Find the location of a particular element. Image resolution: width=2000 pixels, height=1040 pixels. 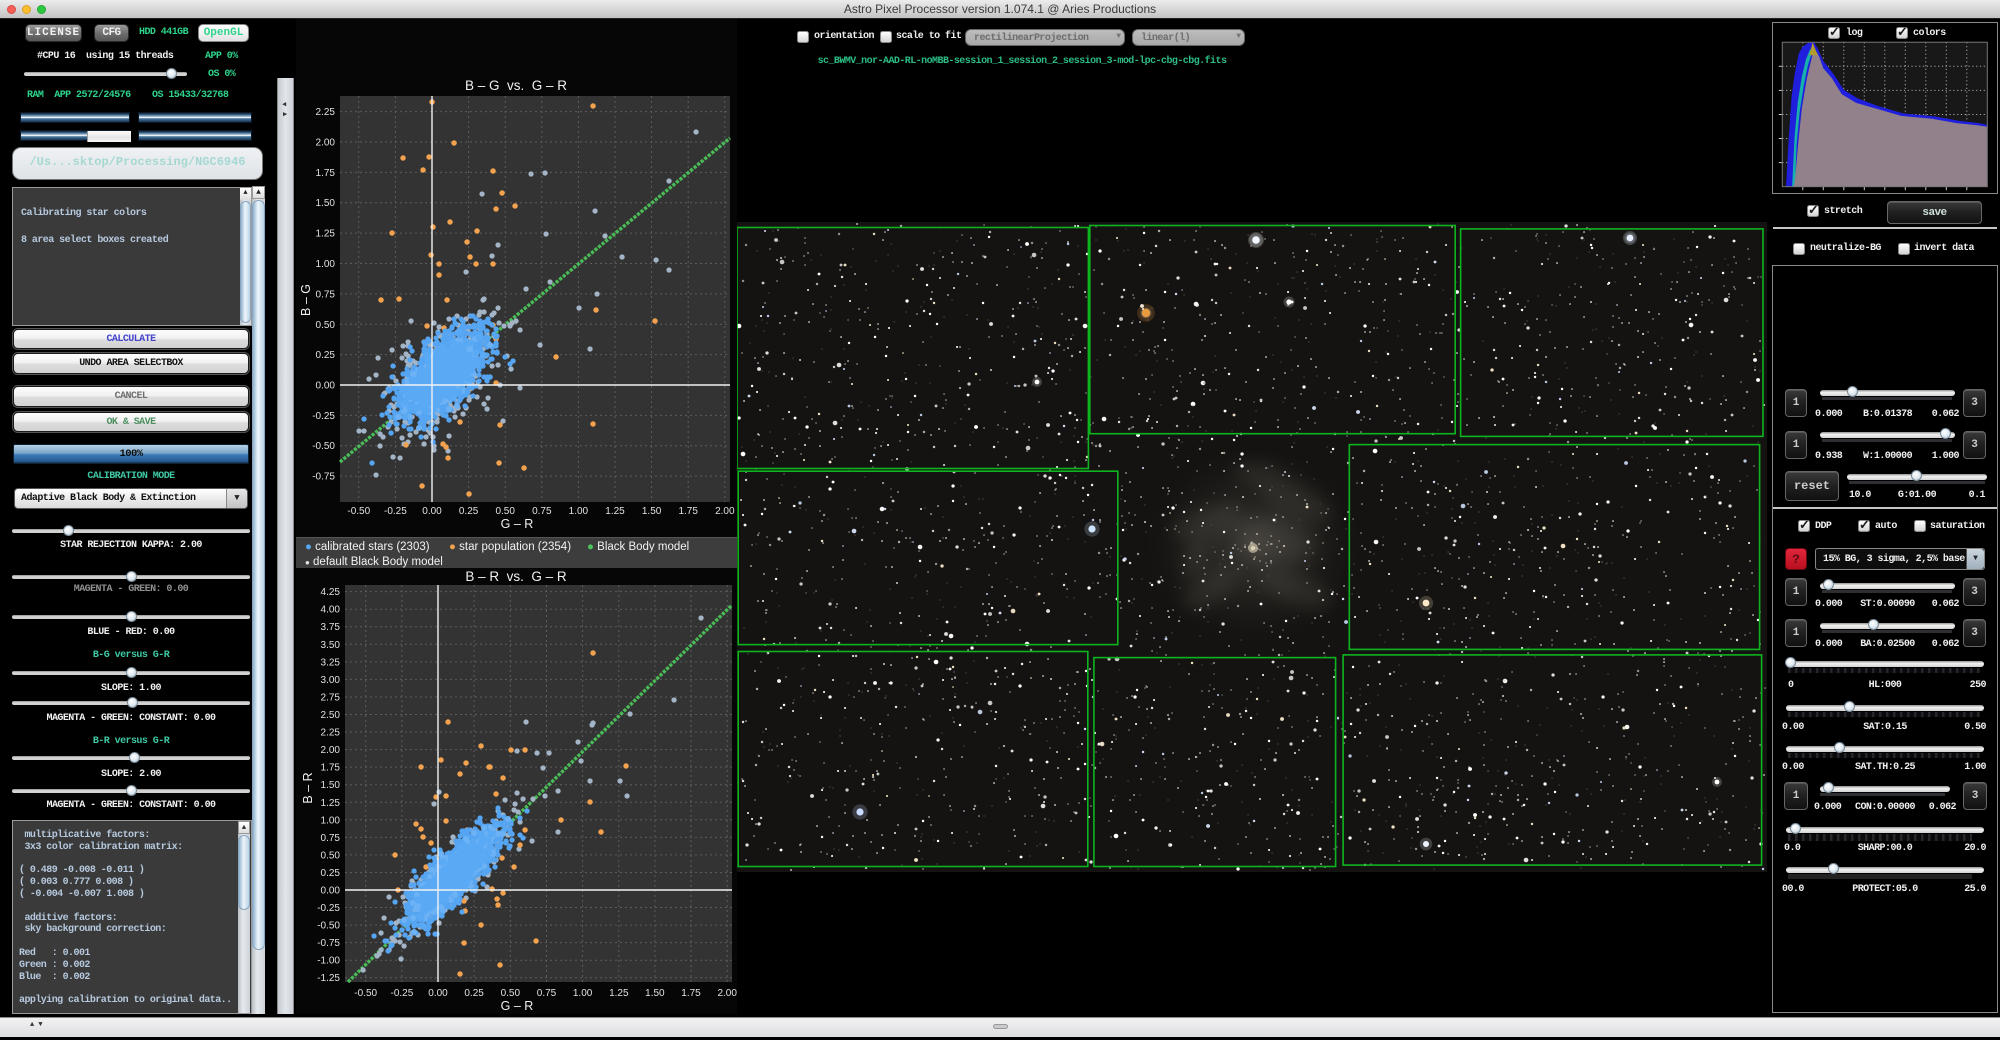

svg-text: -1.00 is located at coordinates (328, 961).